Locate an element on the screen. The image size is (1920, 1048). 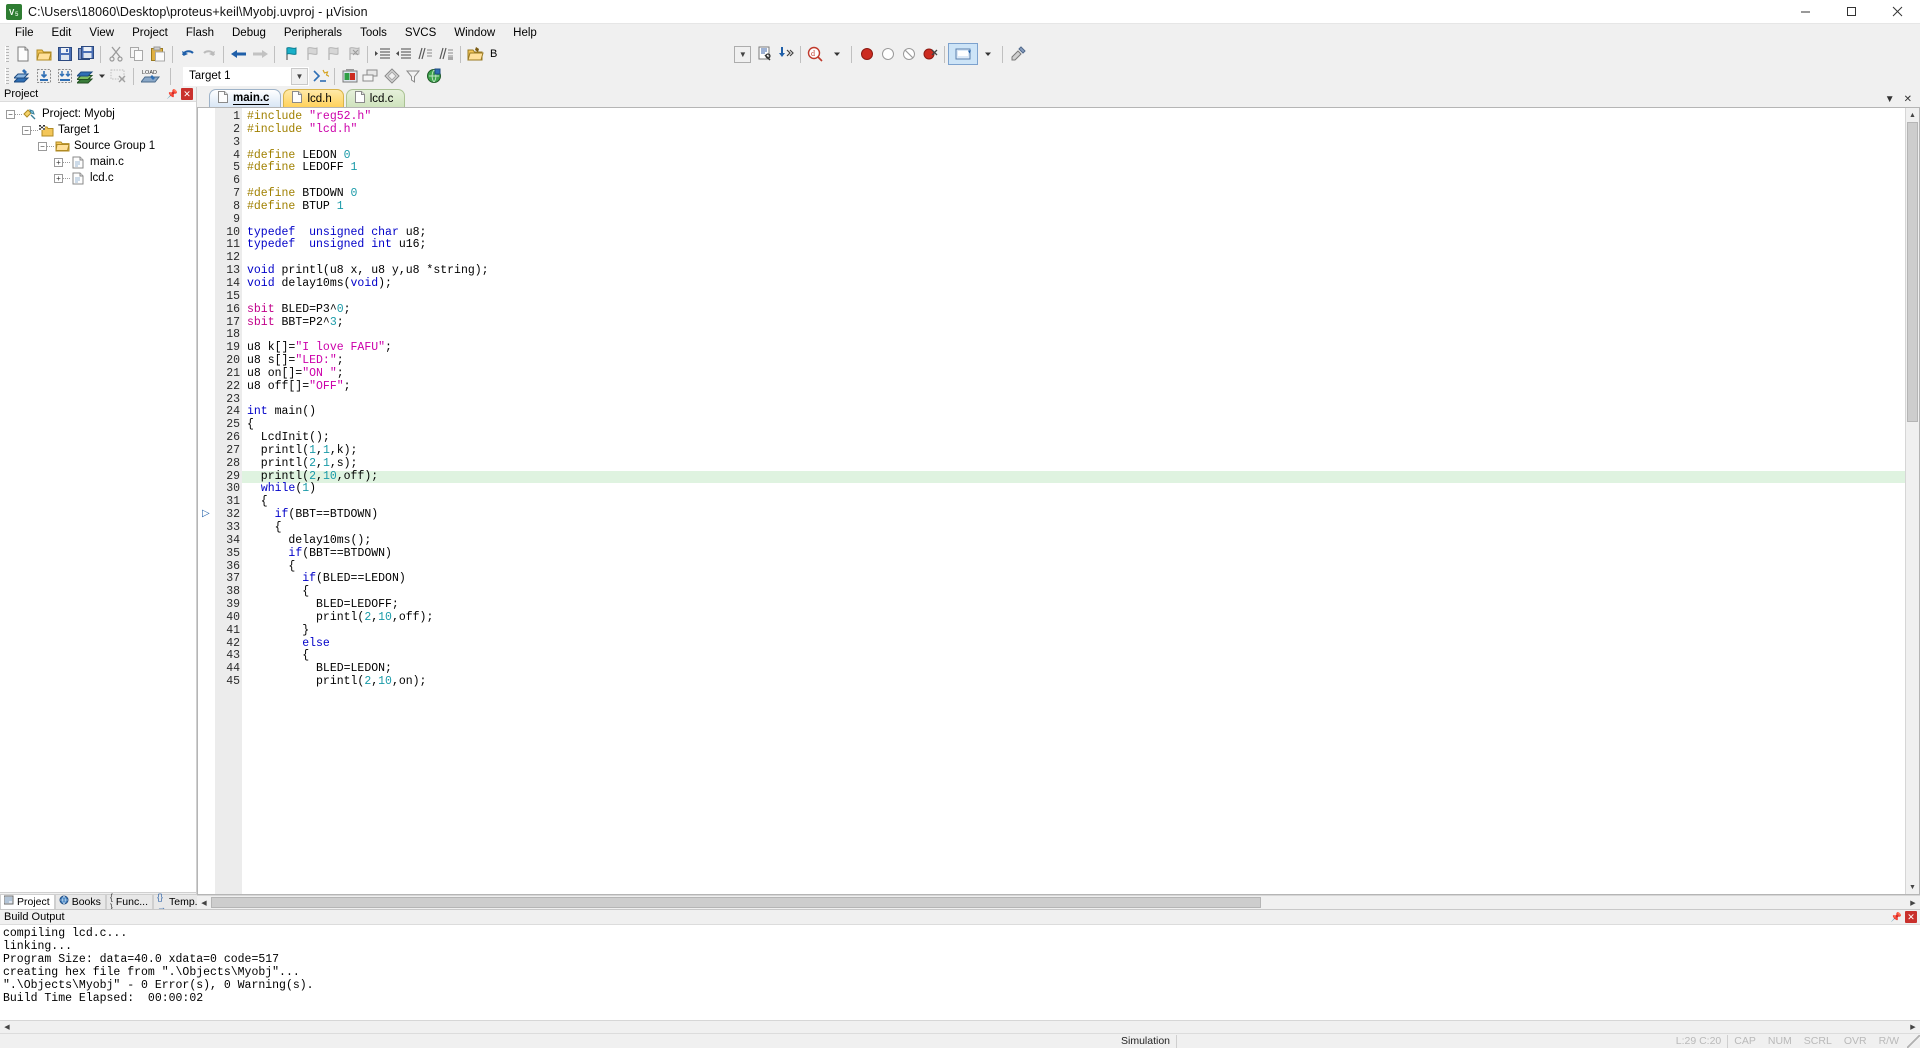
menu-project: Project is located at coordinates (150, 33).